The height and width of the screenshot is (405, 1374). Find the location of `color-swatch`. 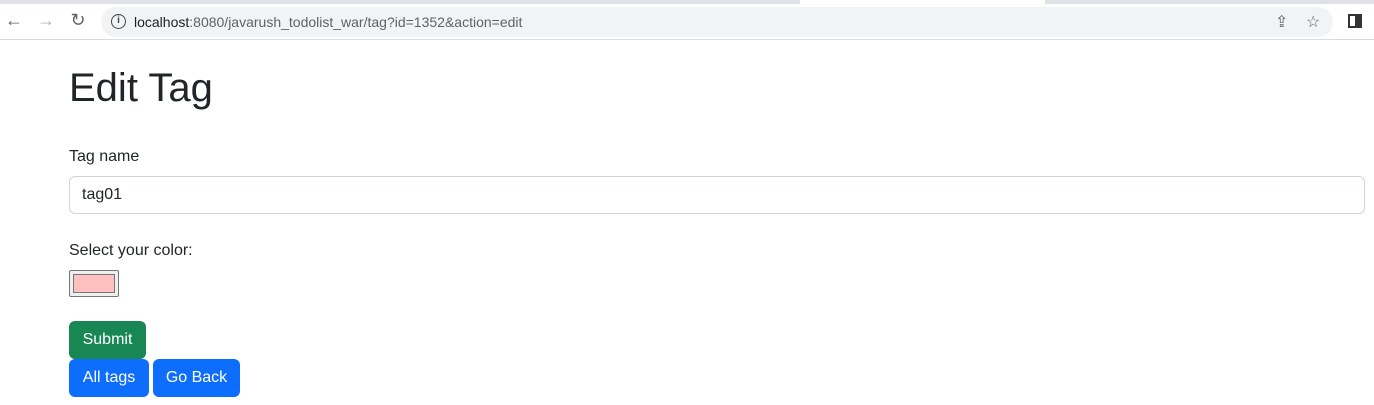

color-swatch is located at coordinates (94, 283).